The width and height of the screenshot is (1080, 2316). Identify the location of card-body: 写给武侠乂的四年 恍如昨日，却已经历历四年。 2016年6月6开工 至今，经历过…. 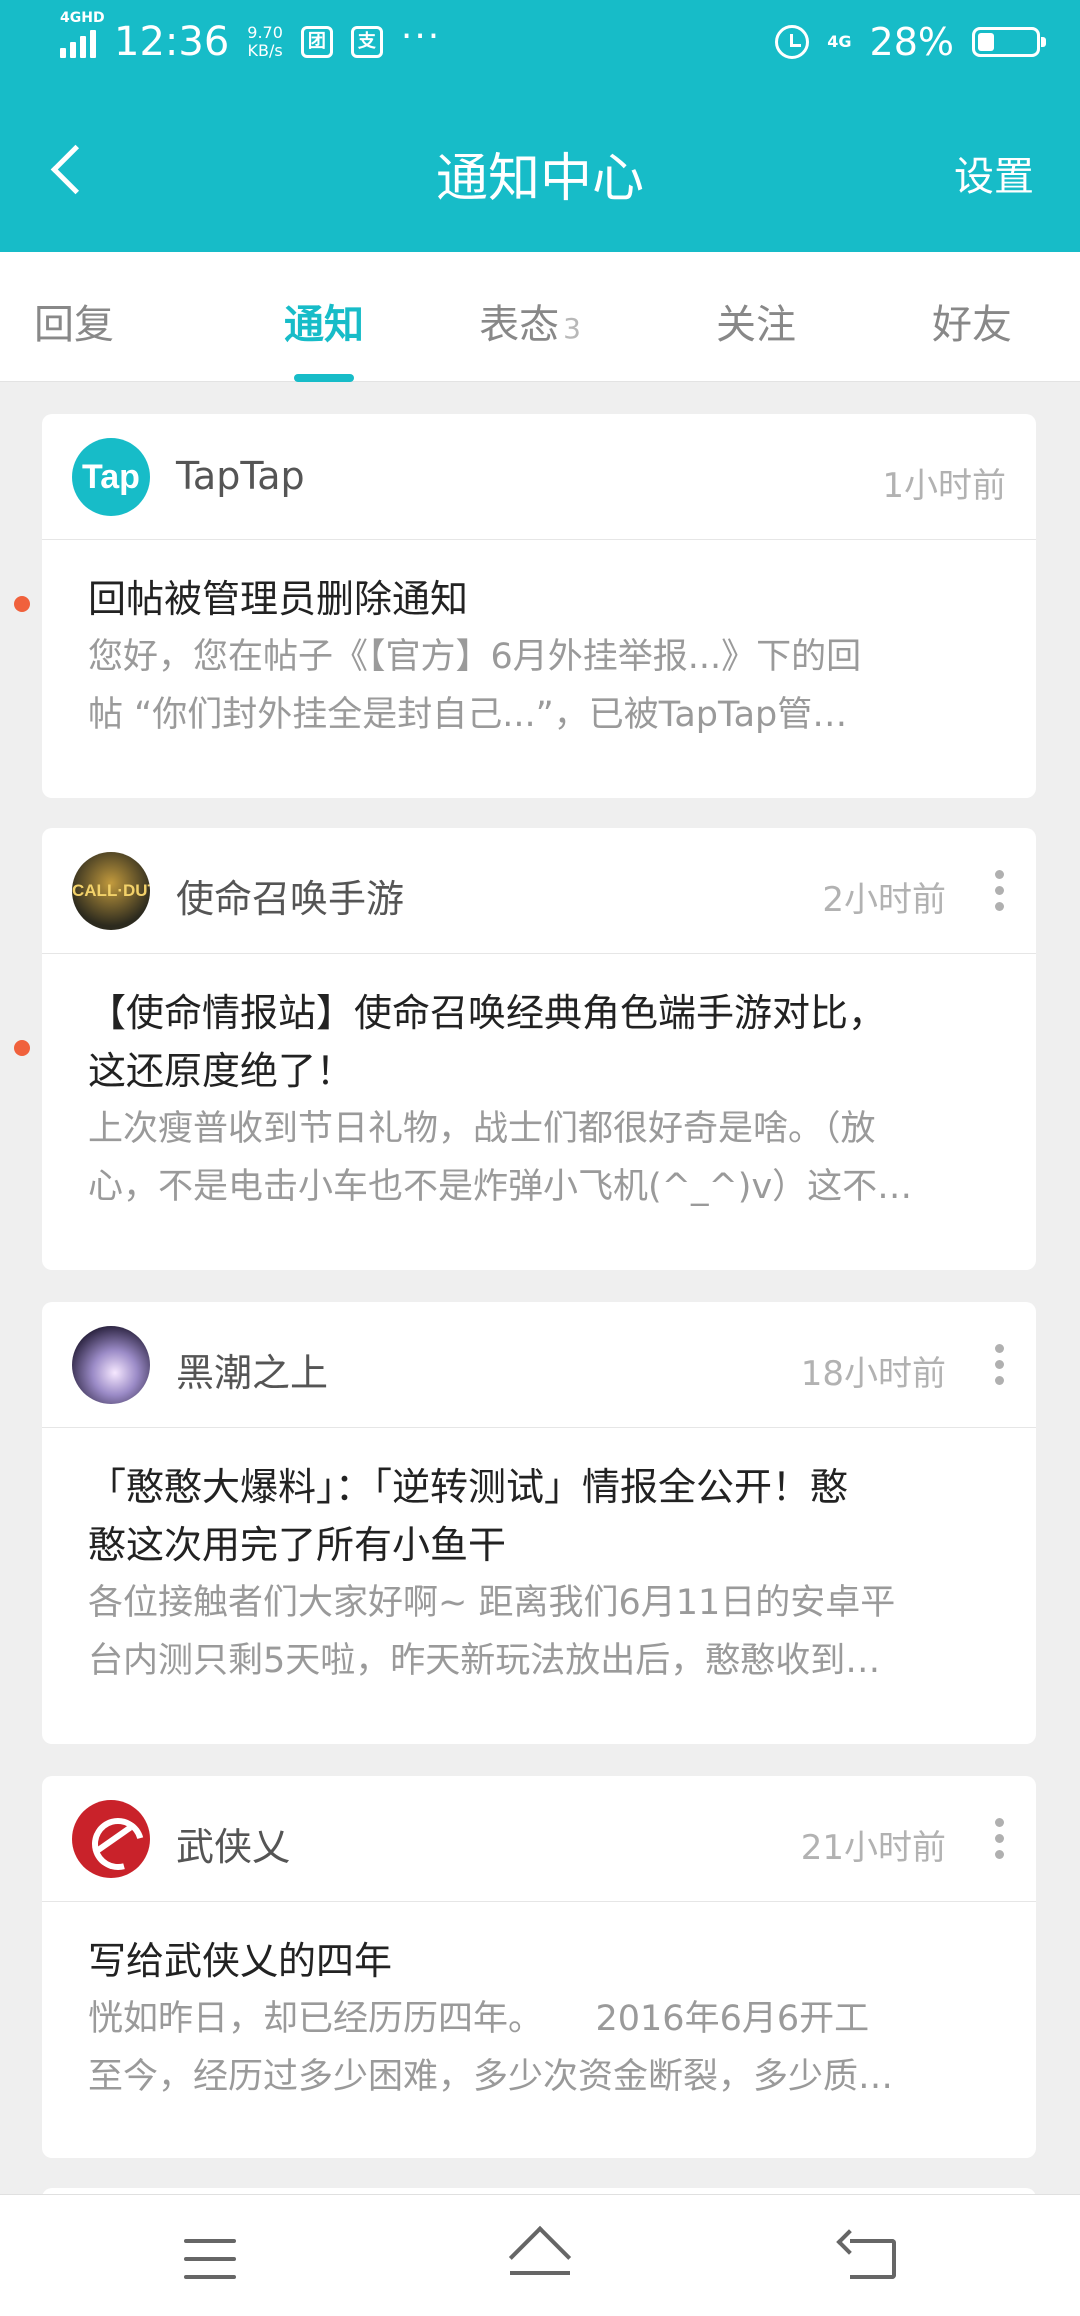
(539, 2004).